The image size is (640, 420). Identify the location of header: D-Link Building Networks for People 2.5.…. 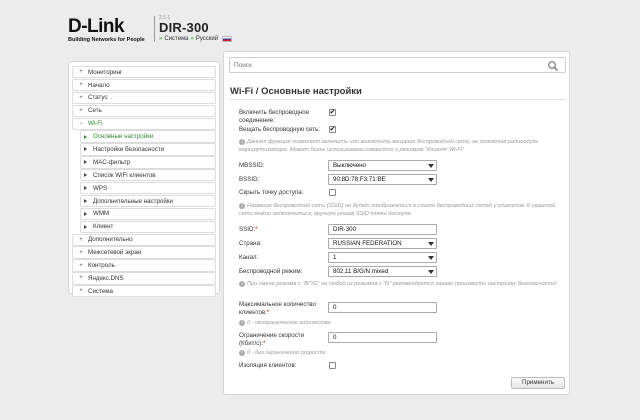
(320, 26).